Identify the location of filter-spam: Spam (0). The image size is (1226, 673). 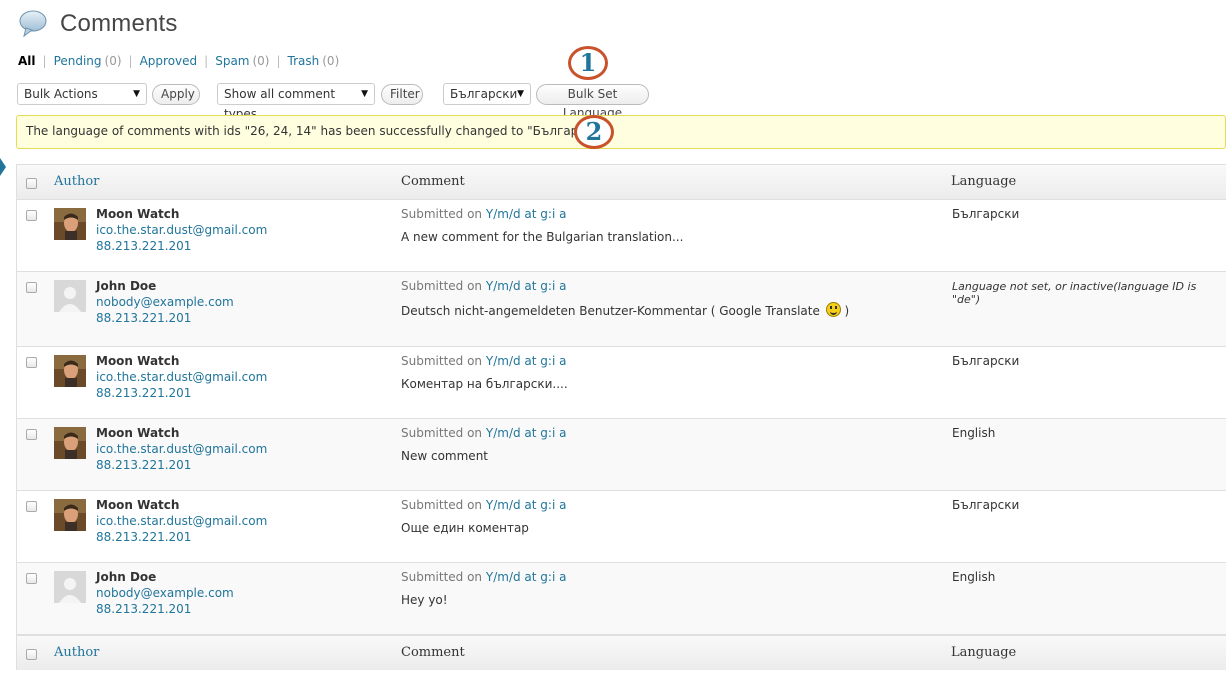
(242, 61).